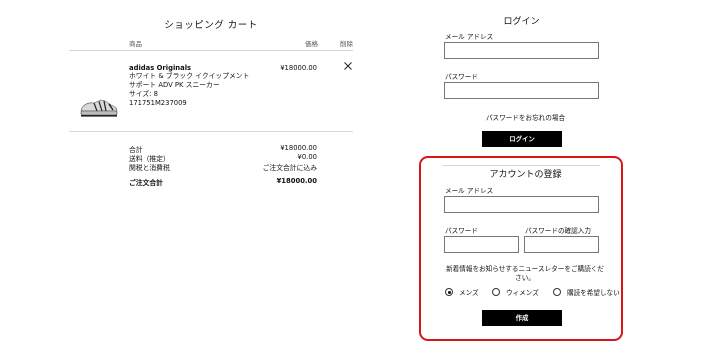 The width and height of the screenshot is (728, 350). I want to click on summary-shipping: 送料（推定） ¥0.00, so click(223, 158).